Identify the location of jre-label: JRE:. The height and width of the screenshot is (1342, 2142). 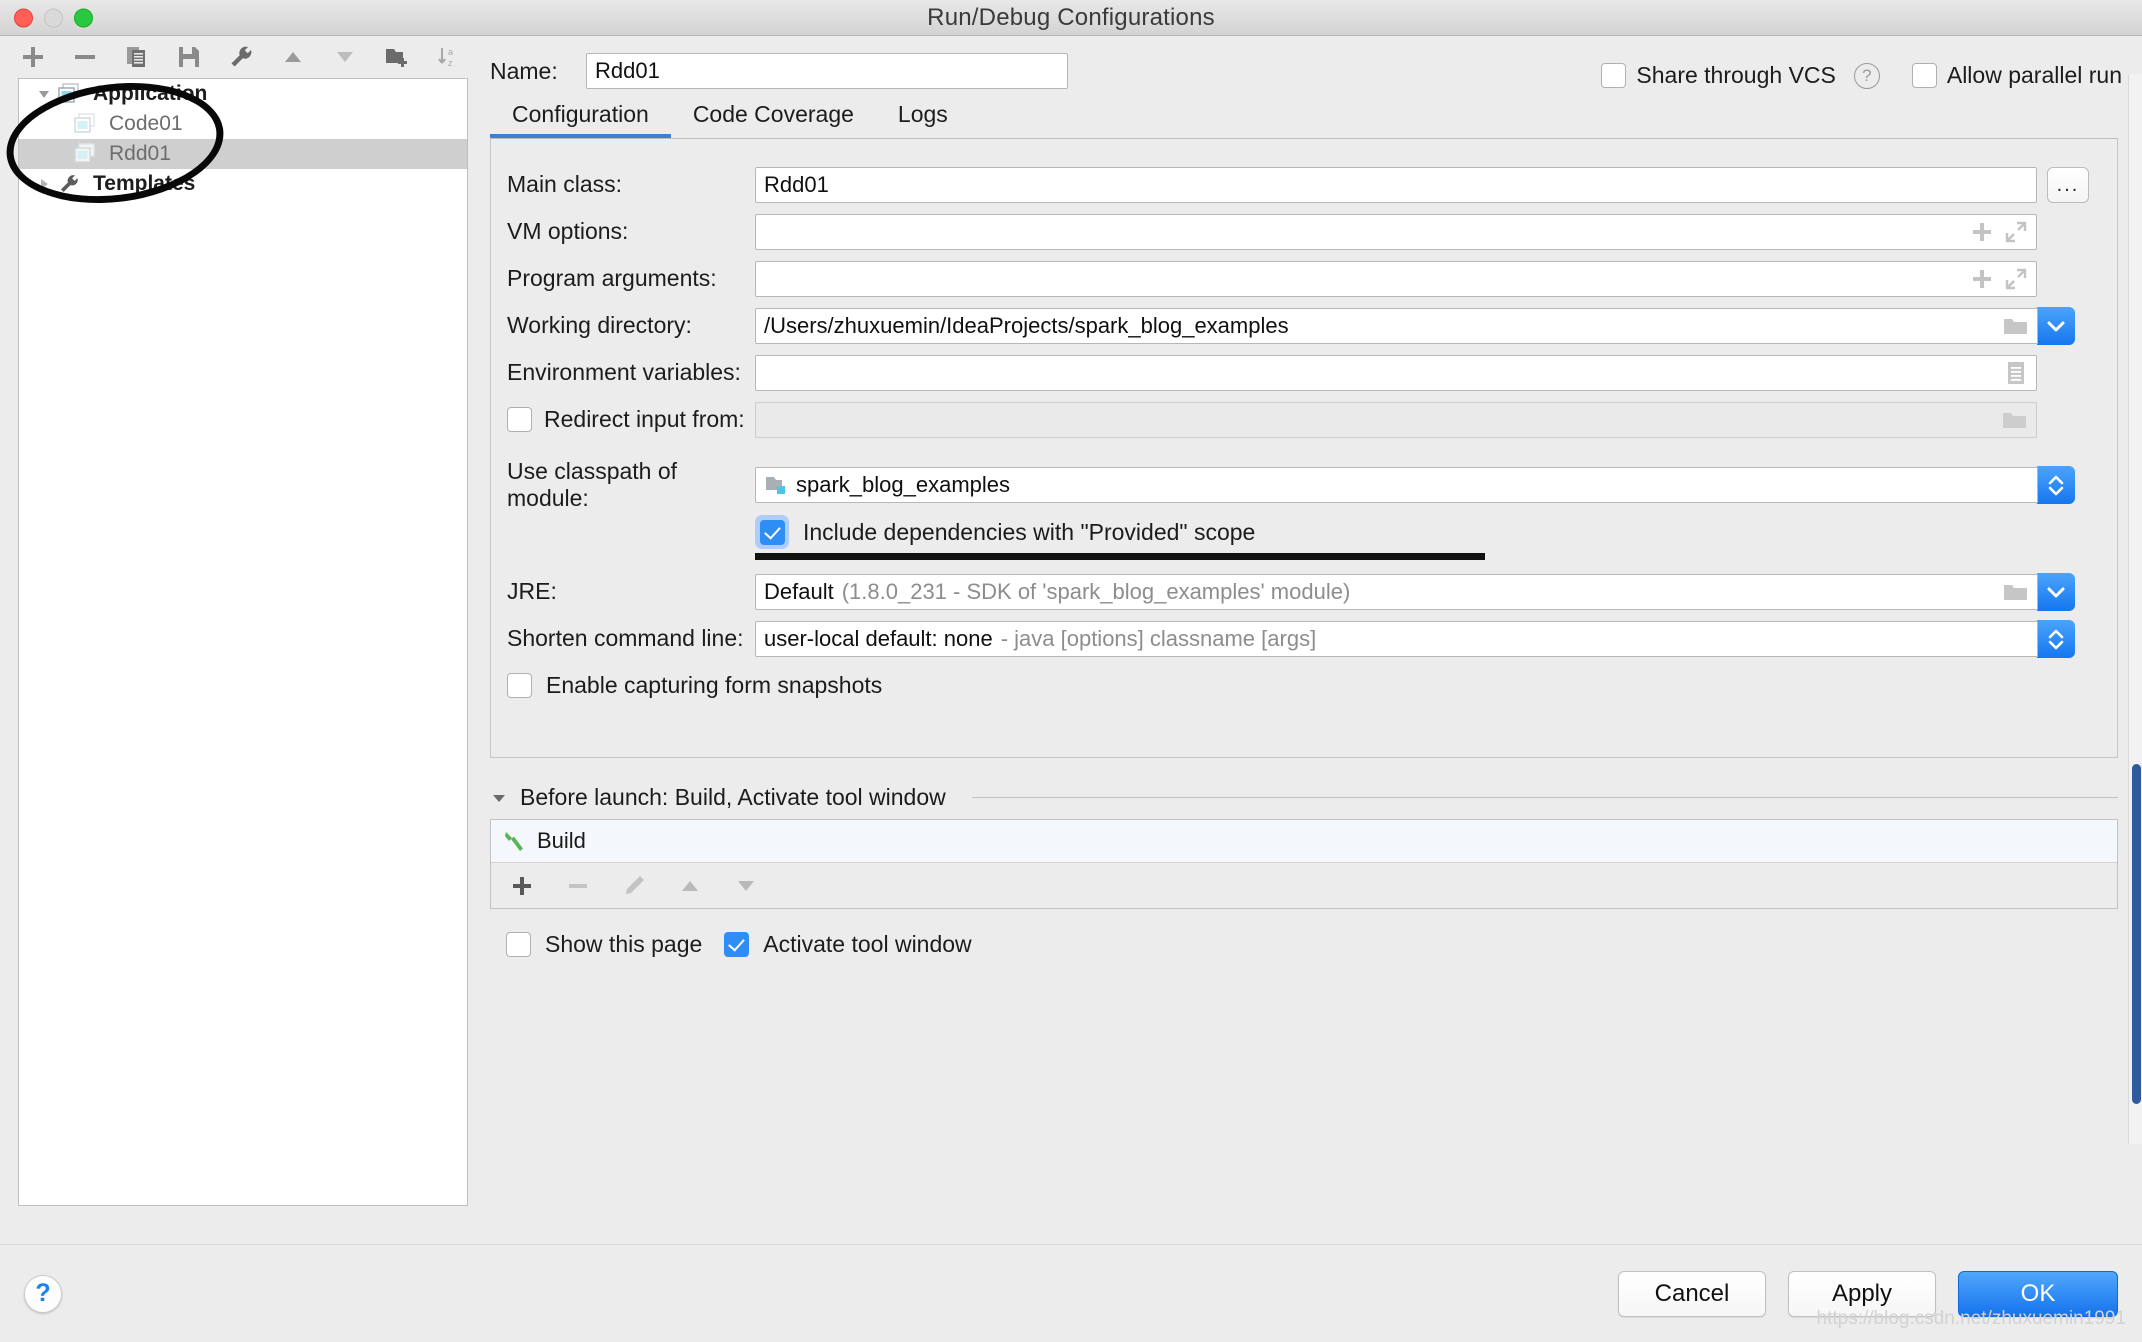
(532, 591).